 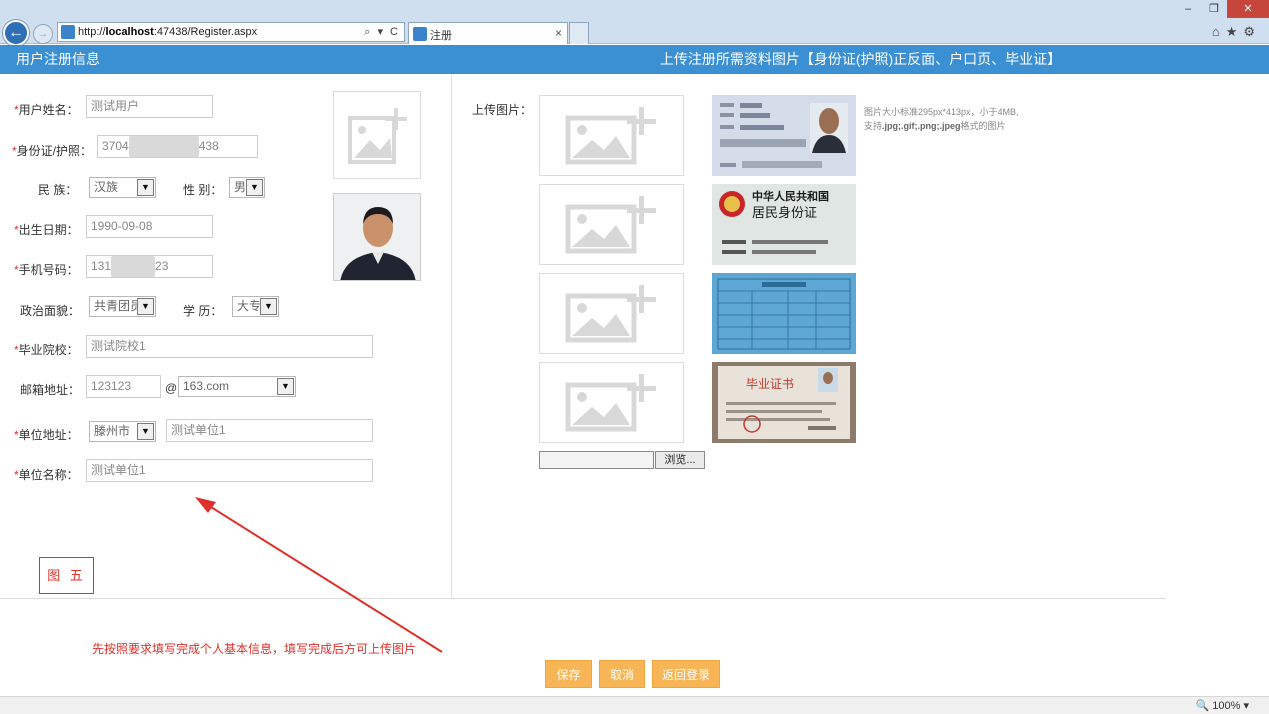 I want to click on politic-select: 共青团员 ▼, so click(x=122, y=306).